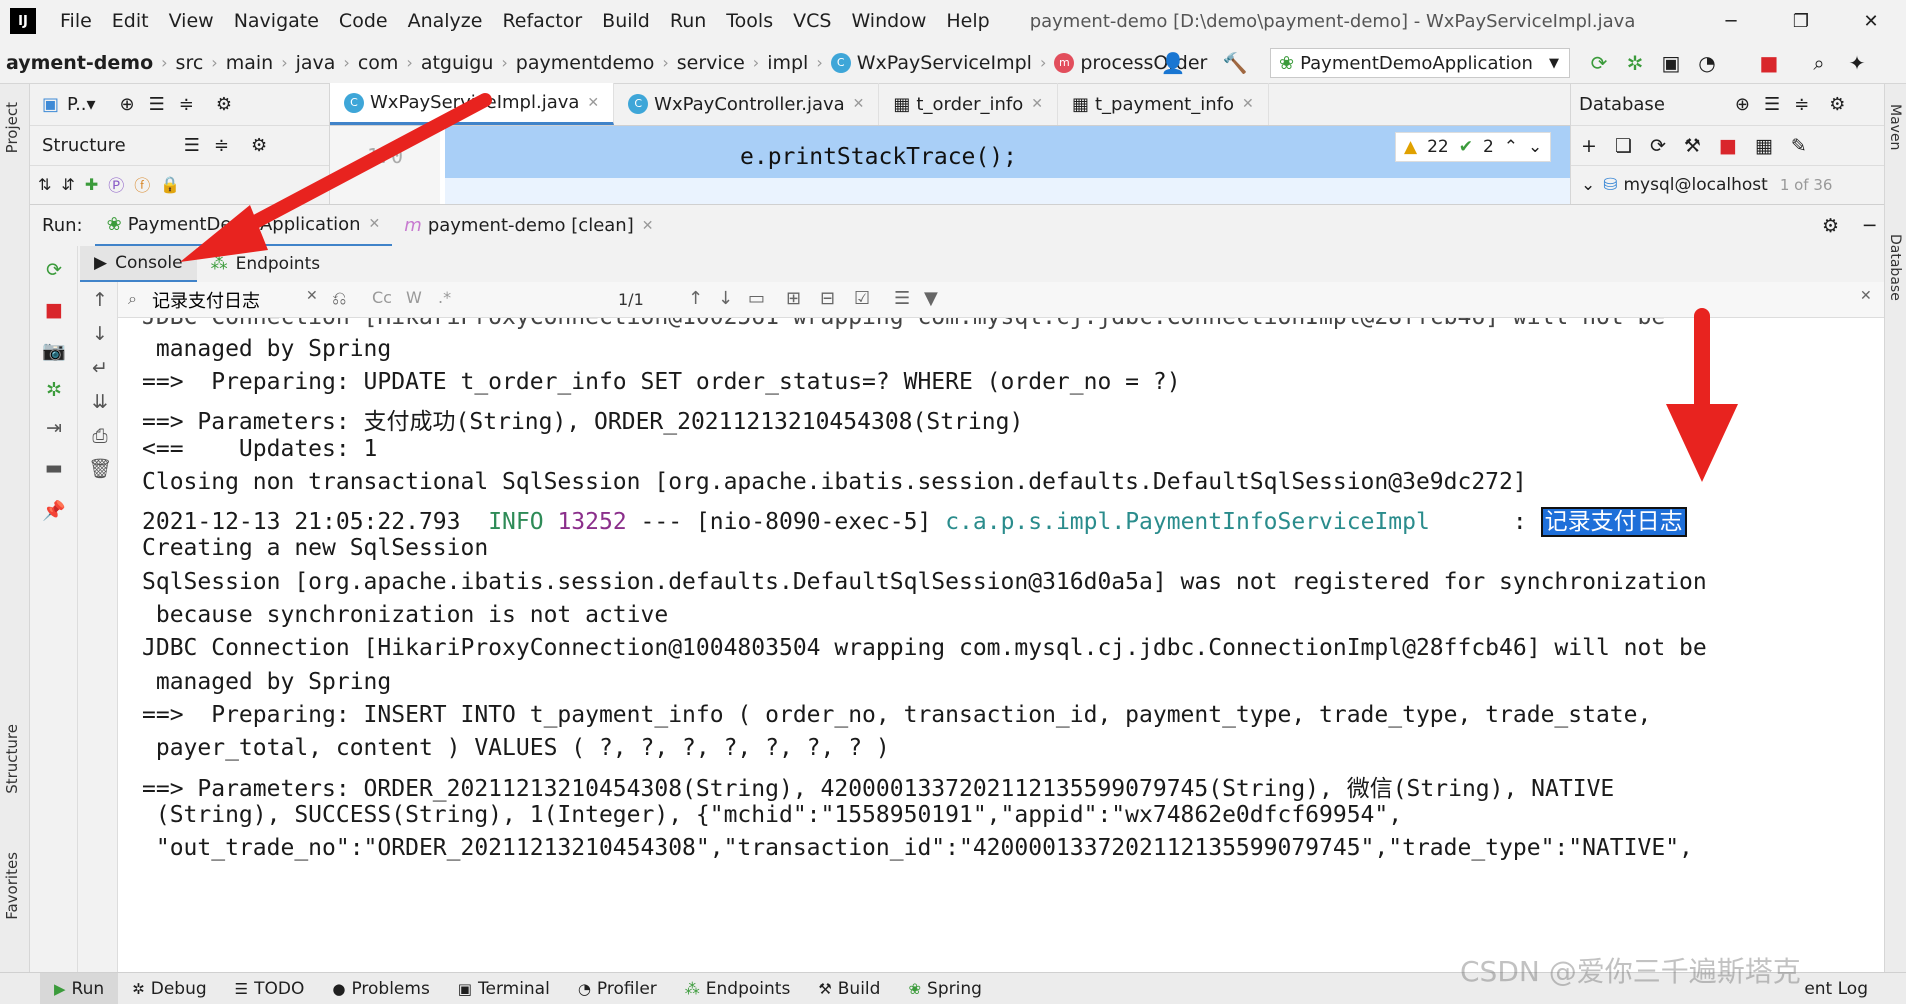 Image resolution: width=1906 pixels, height=1004 pixels. Describe the element at coordinates (472, 104) in the screenshot. I see `tab-wxpayserviceimpl: C WxPayServiceImpl.java ✕` at that location.